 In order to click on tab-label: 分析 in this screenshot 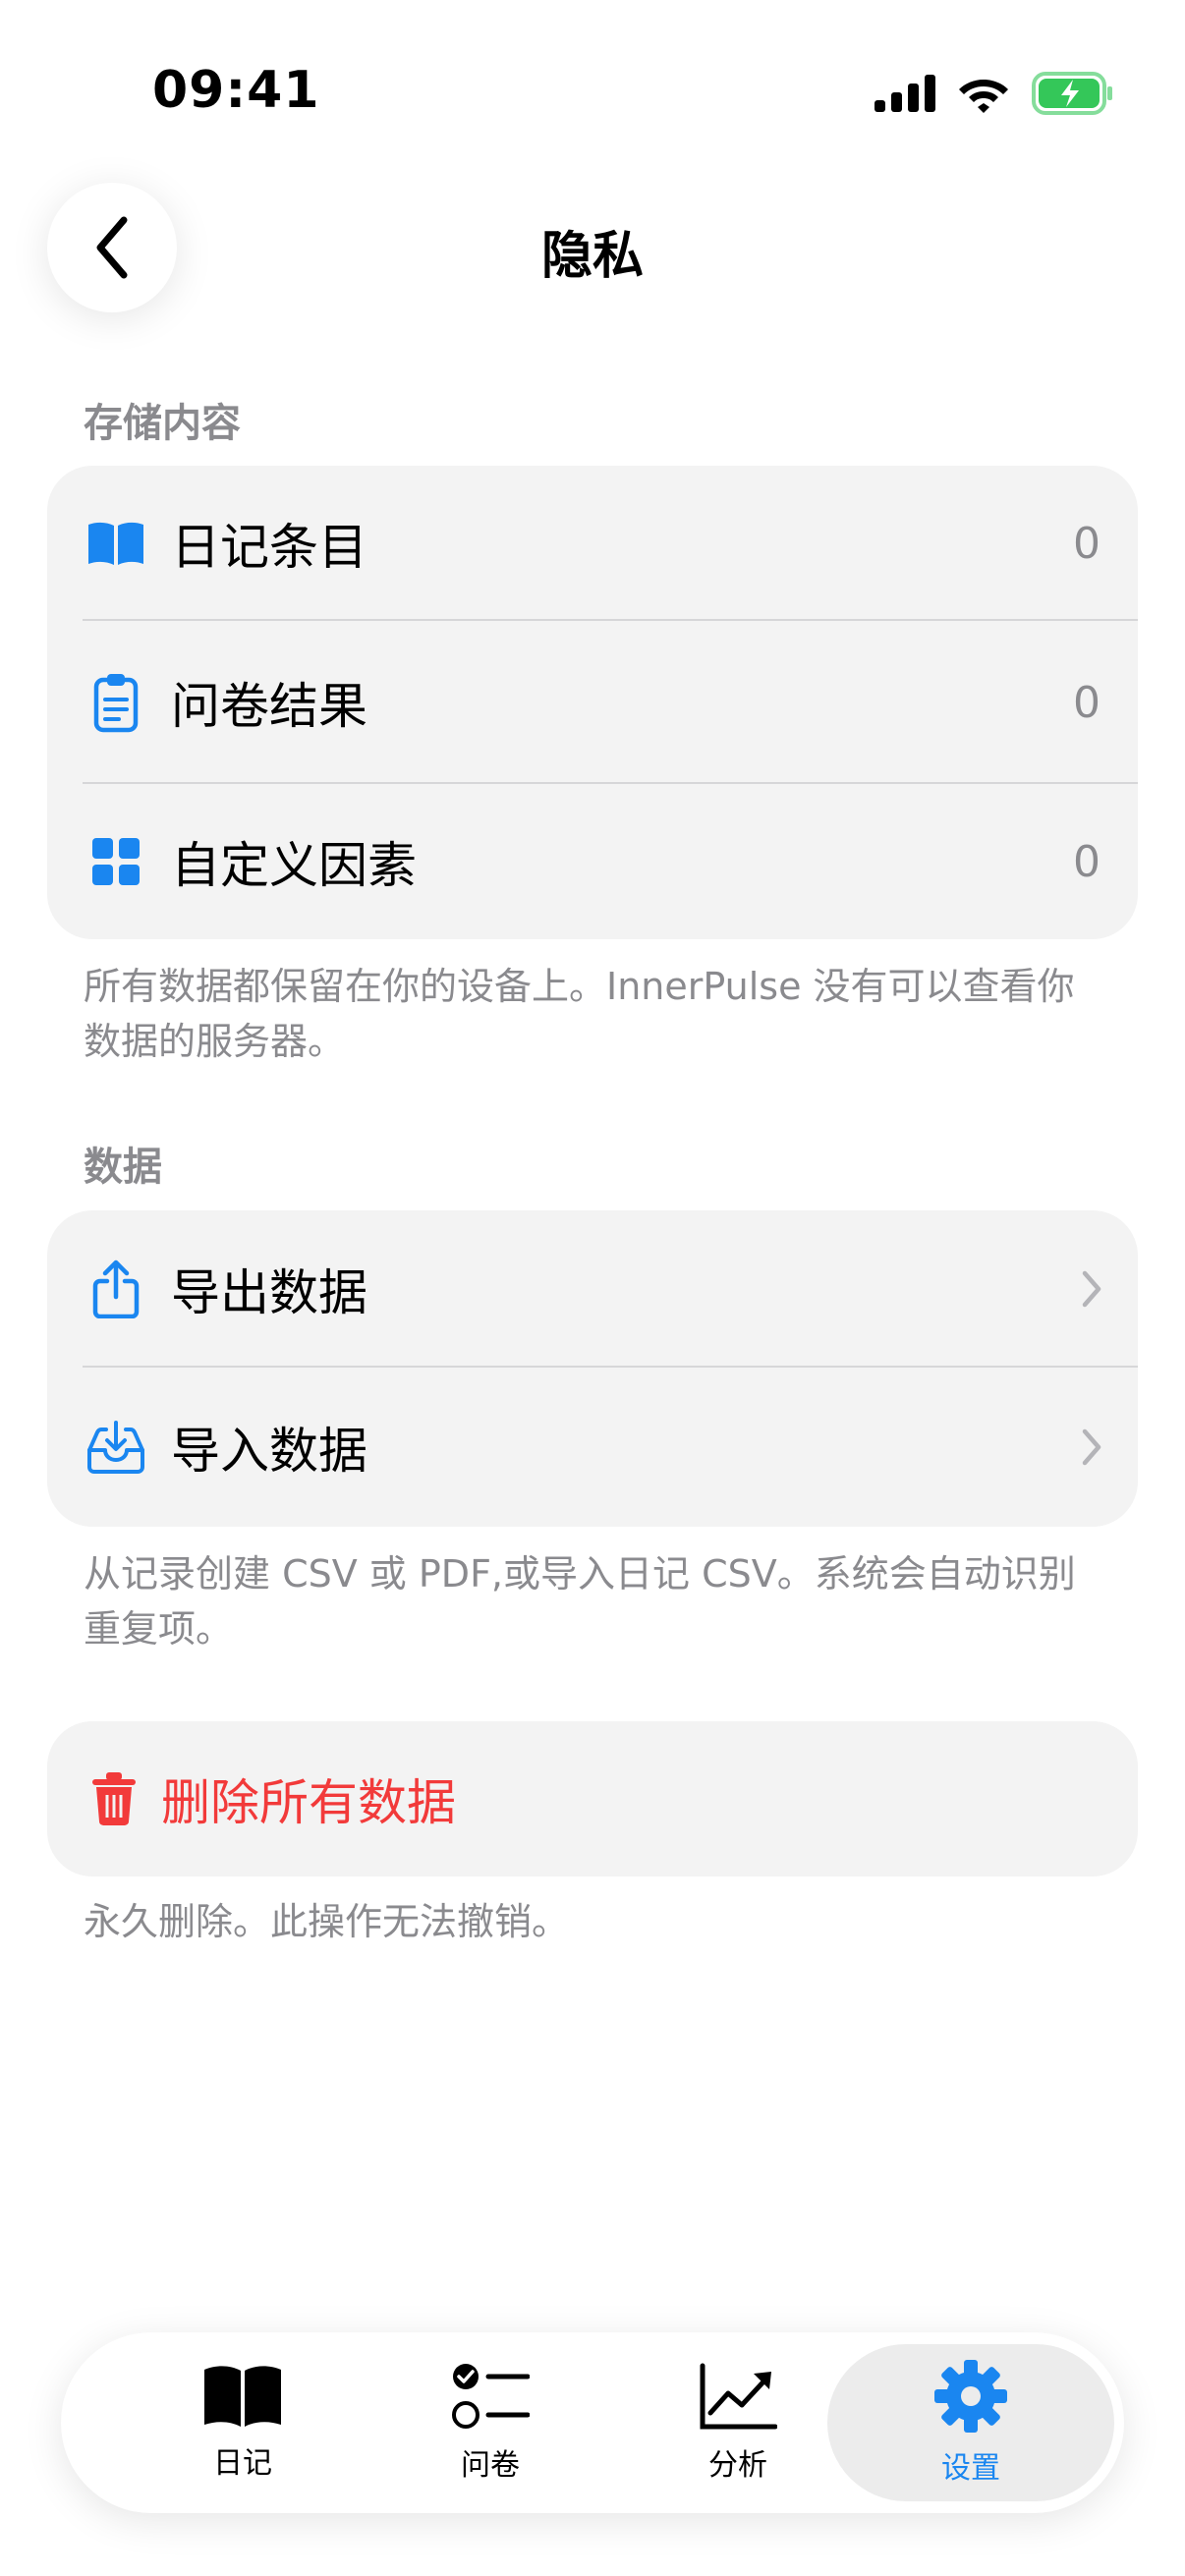, I will do `click(738, 2465)`.